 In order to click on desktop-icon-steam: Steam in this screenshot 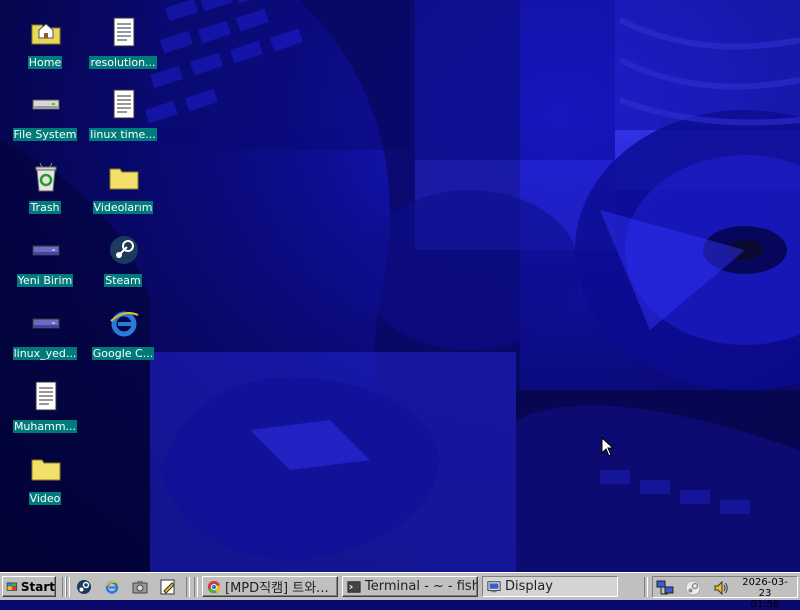, I will do `click(123, 265)`.